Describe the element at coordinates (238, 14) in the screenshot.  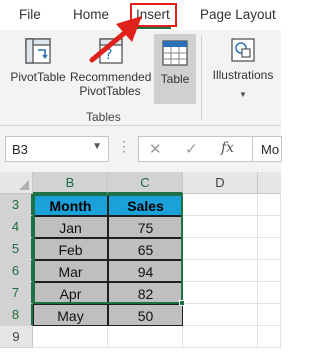
I see `tab-page-layout: Page Layout` at that location.